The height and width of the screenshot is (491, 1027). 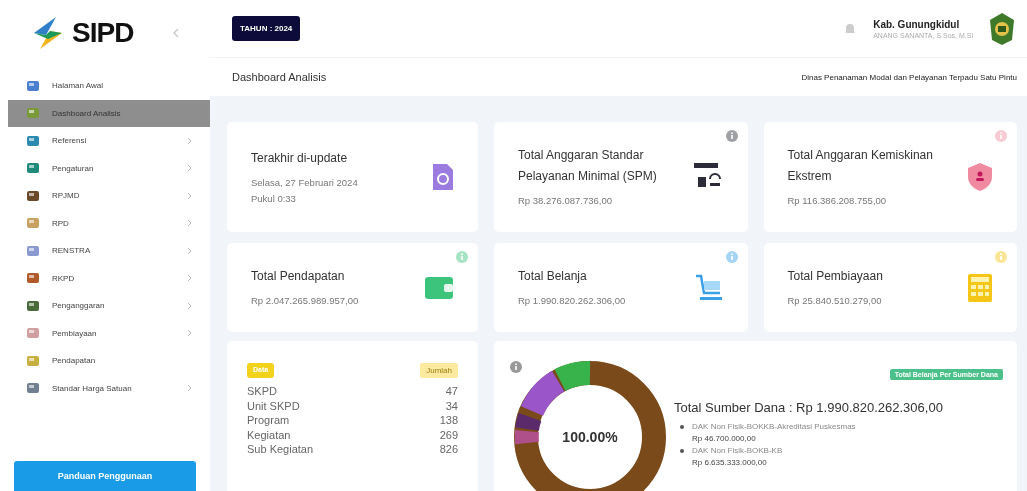 What do you see at coordinates (566, 201) in the screenshot?
I see `card-value: Rp 38.276.087.736,00` at bounding box center [566, 201].